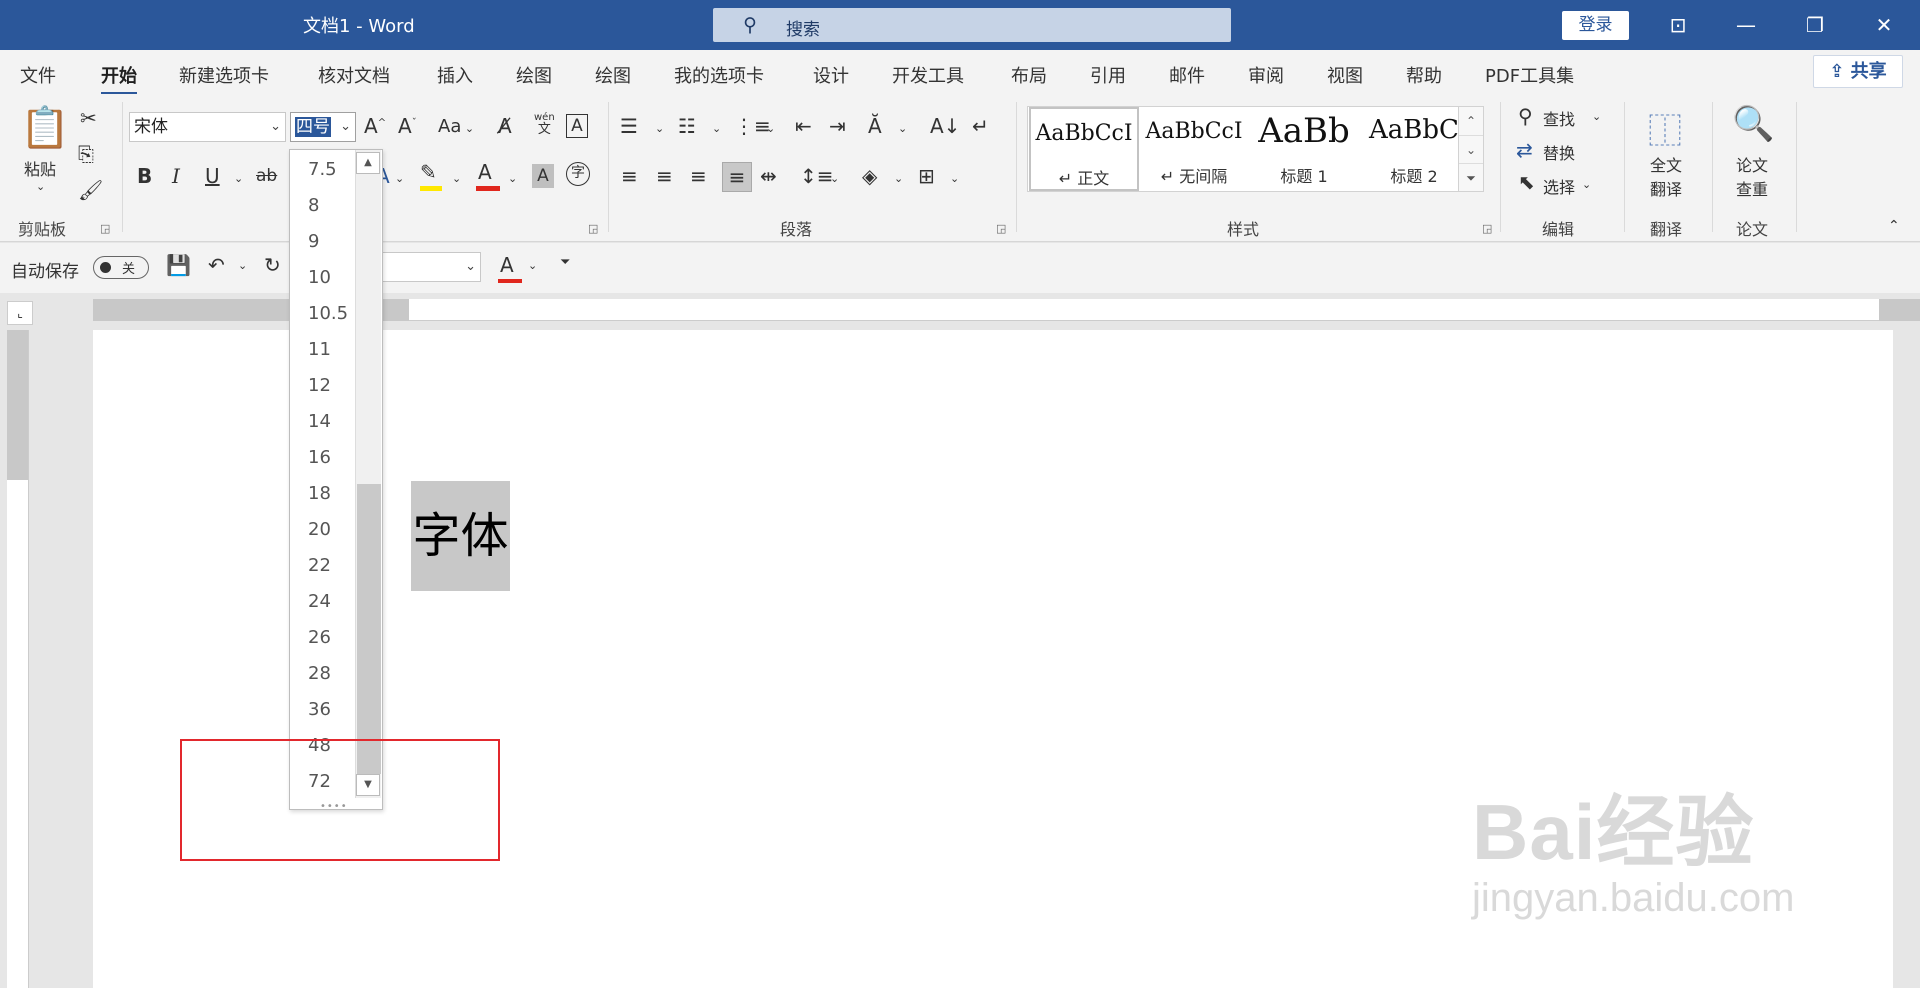  Describe the element at coordinates (319, 457) in the screenshot. I see `font-size-option: 16` at that location.